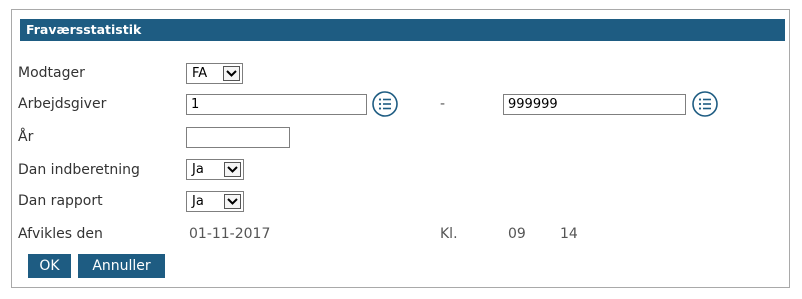  What do you see at coordinates (49, 266) in the screenshot?
I see `ok-button: OK` at bounding box center [49, 266].